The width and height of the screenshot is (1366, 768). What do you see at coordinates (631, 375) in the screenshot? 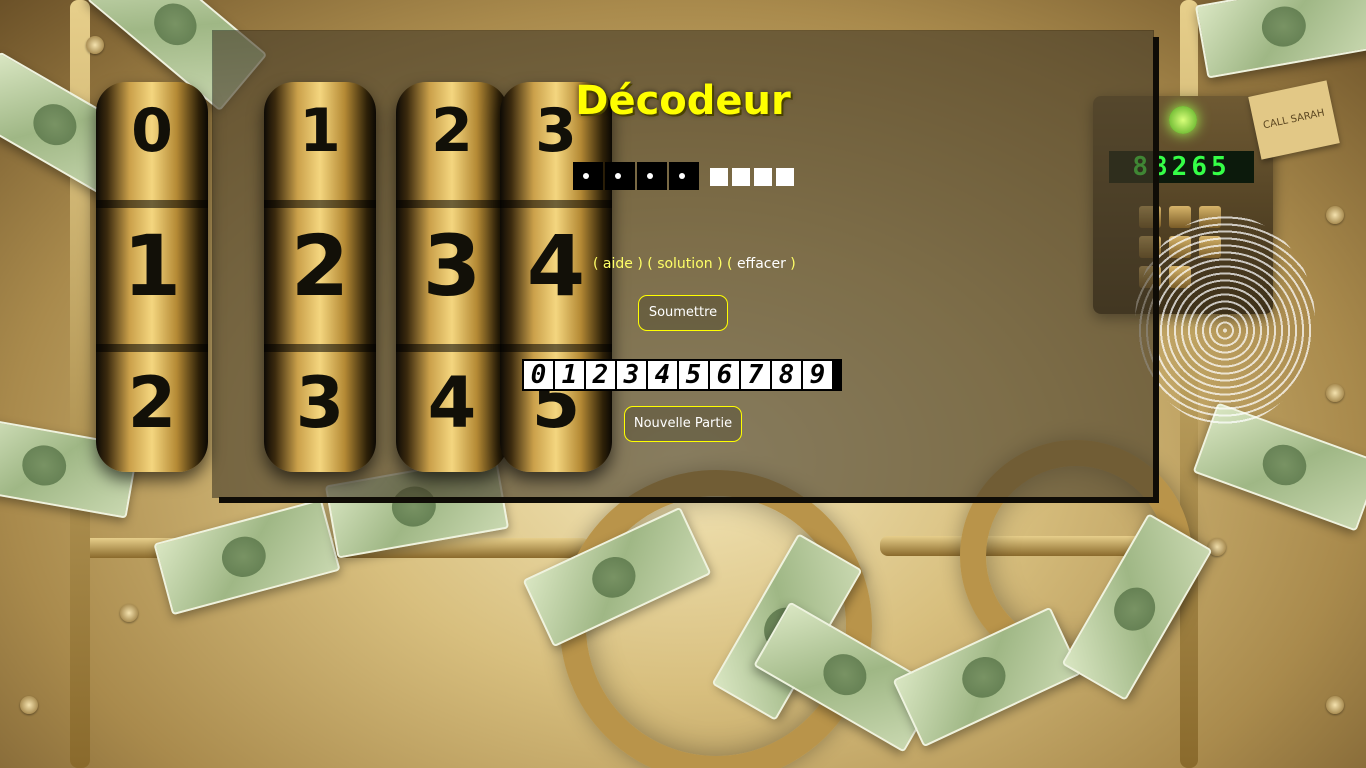
I see `digit-key-3: 3` at bounding box center [631, 375].